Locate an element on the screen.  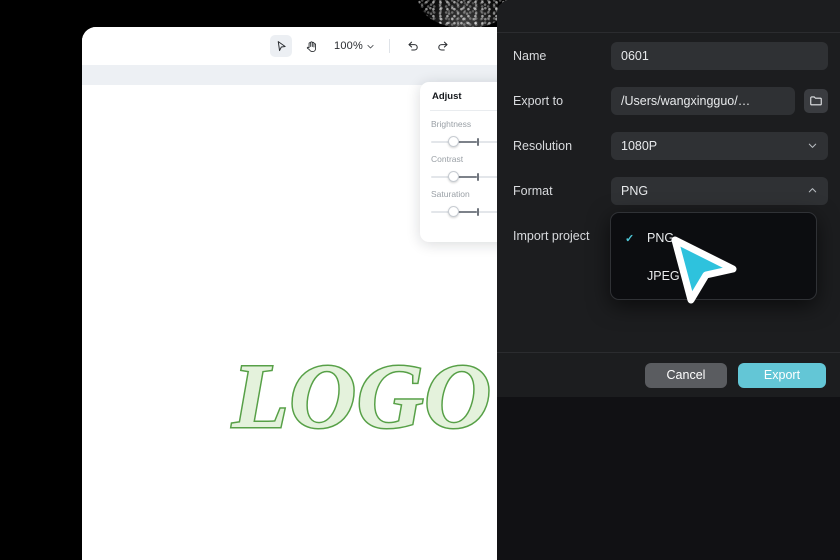
format-option-jpeg-label: JPEG is located at coordinates (663, 276).